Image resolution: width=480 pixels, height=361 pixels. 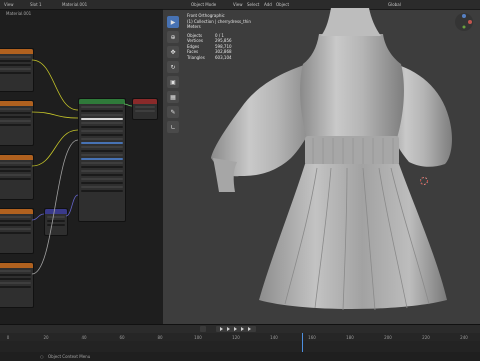 I want to click on status-text: Object Context Menu, so click(x=69, y=356).